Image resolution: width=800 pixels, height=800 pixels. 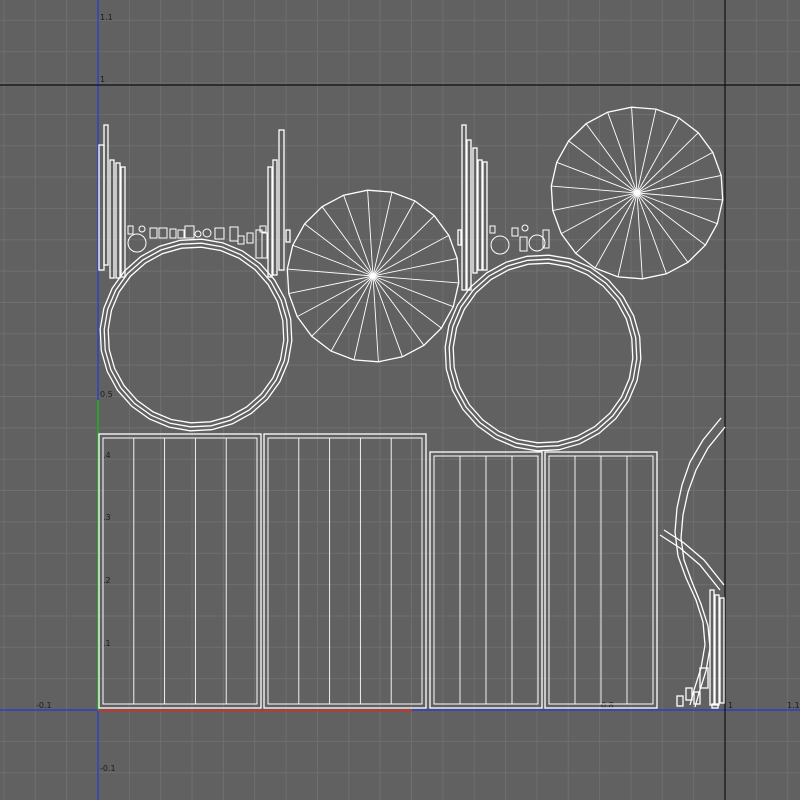 I want to click on uv-island-strips-right, so click(x=472, y=207).